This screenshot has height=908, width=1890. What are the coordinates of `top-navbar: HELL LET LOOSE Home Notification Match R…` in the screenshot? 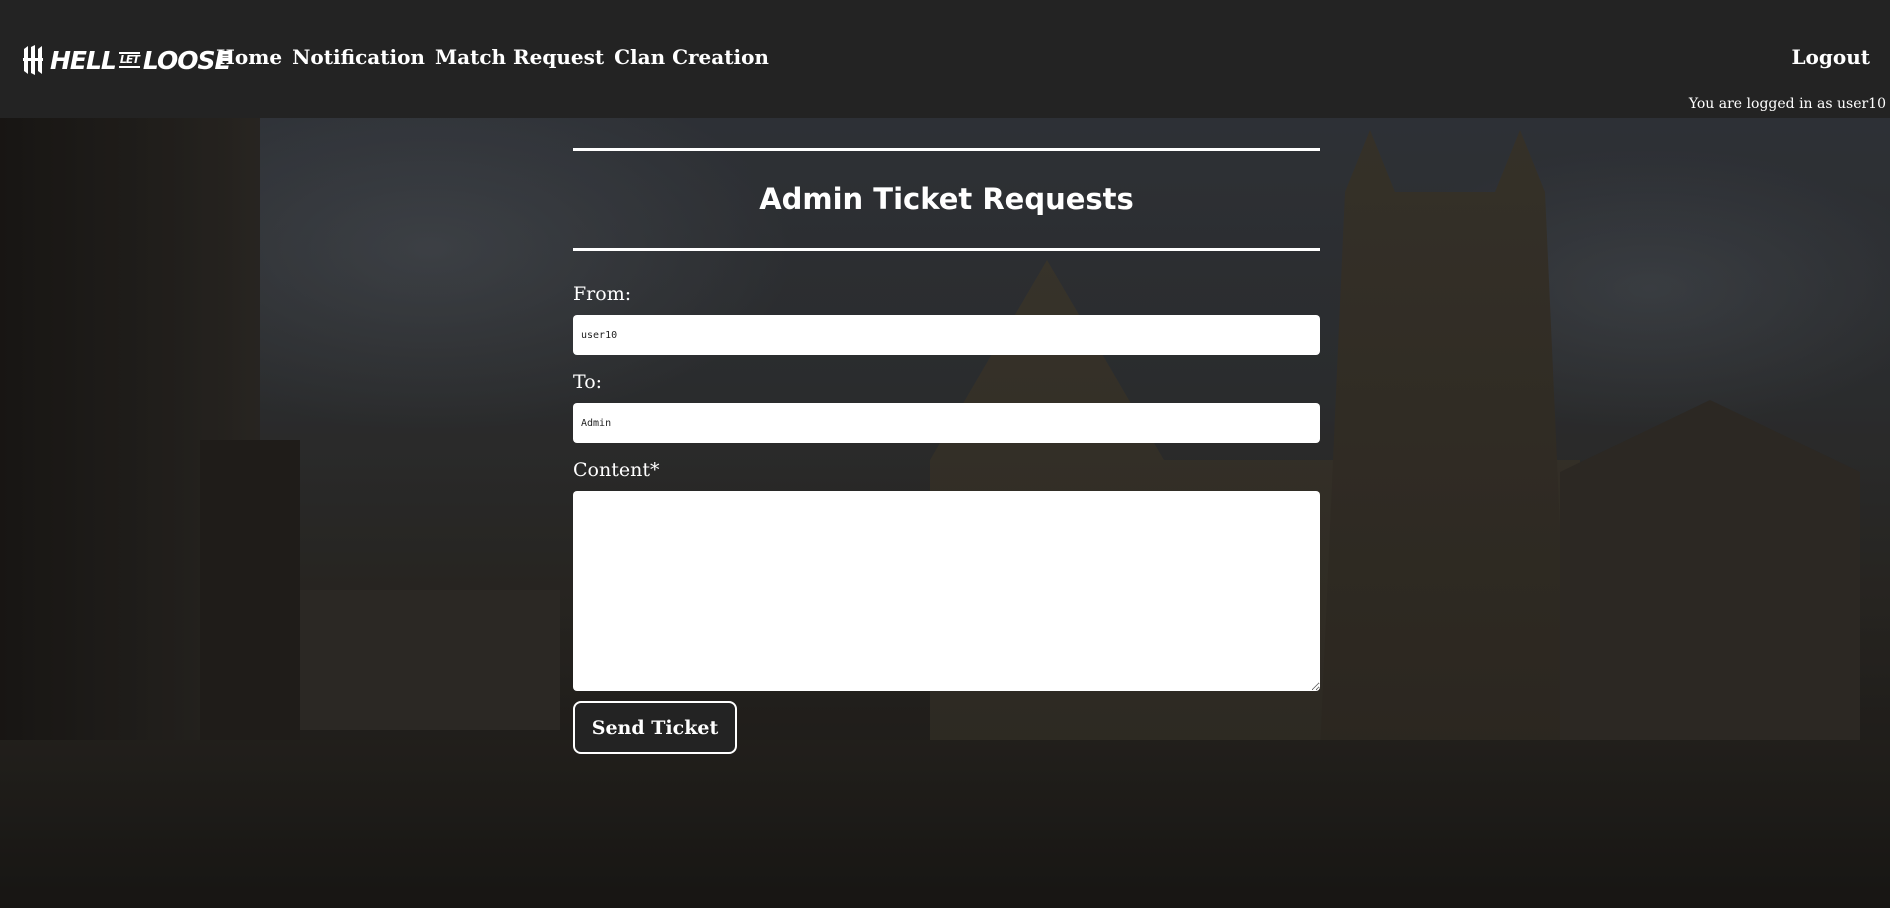 It's located at (945, 59).